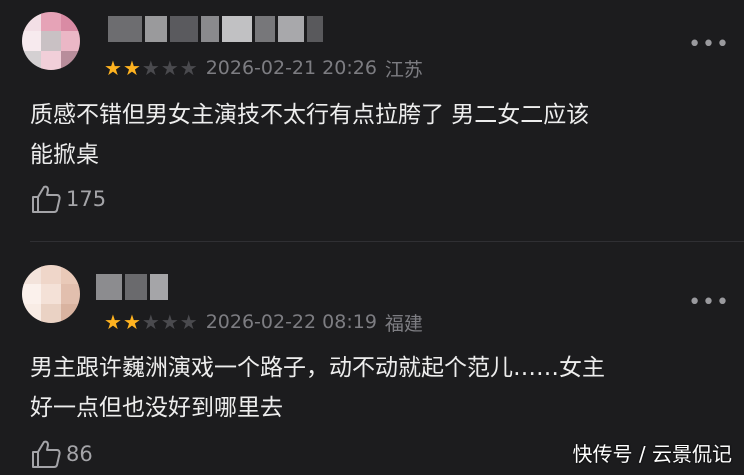 The width and height of the screenshot is (744, 475). I want to click on comment-location: 福建, so click(403, 323).